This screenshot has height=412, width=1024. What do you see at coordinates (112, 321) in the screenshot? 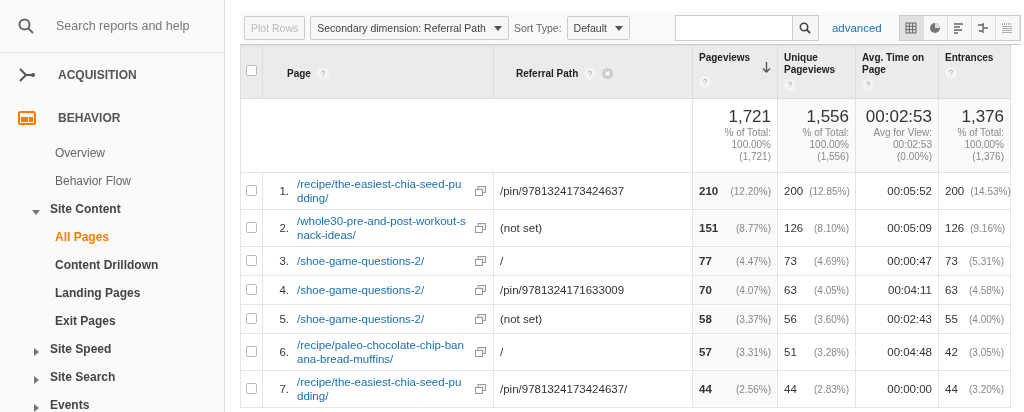
I see `nav-item: Exit Pages` at bounding box center [112, 321].